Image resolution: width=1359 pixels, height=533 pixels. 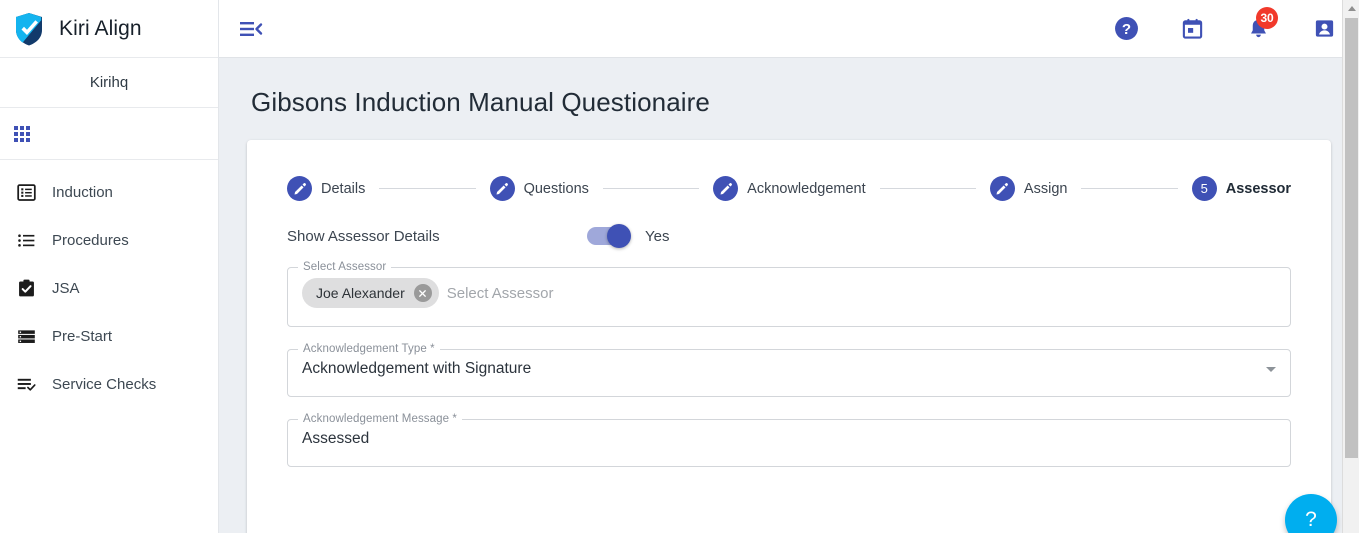 I want to click on step-acknowledgement: Acknowledgement, so click(x=789, y=188).